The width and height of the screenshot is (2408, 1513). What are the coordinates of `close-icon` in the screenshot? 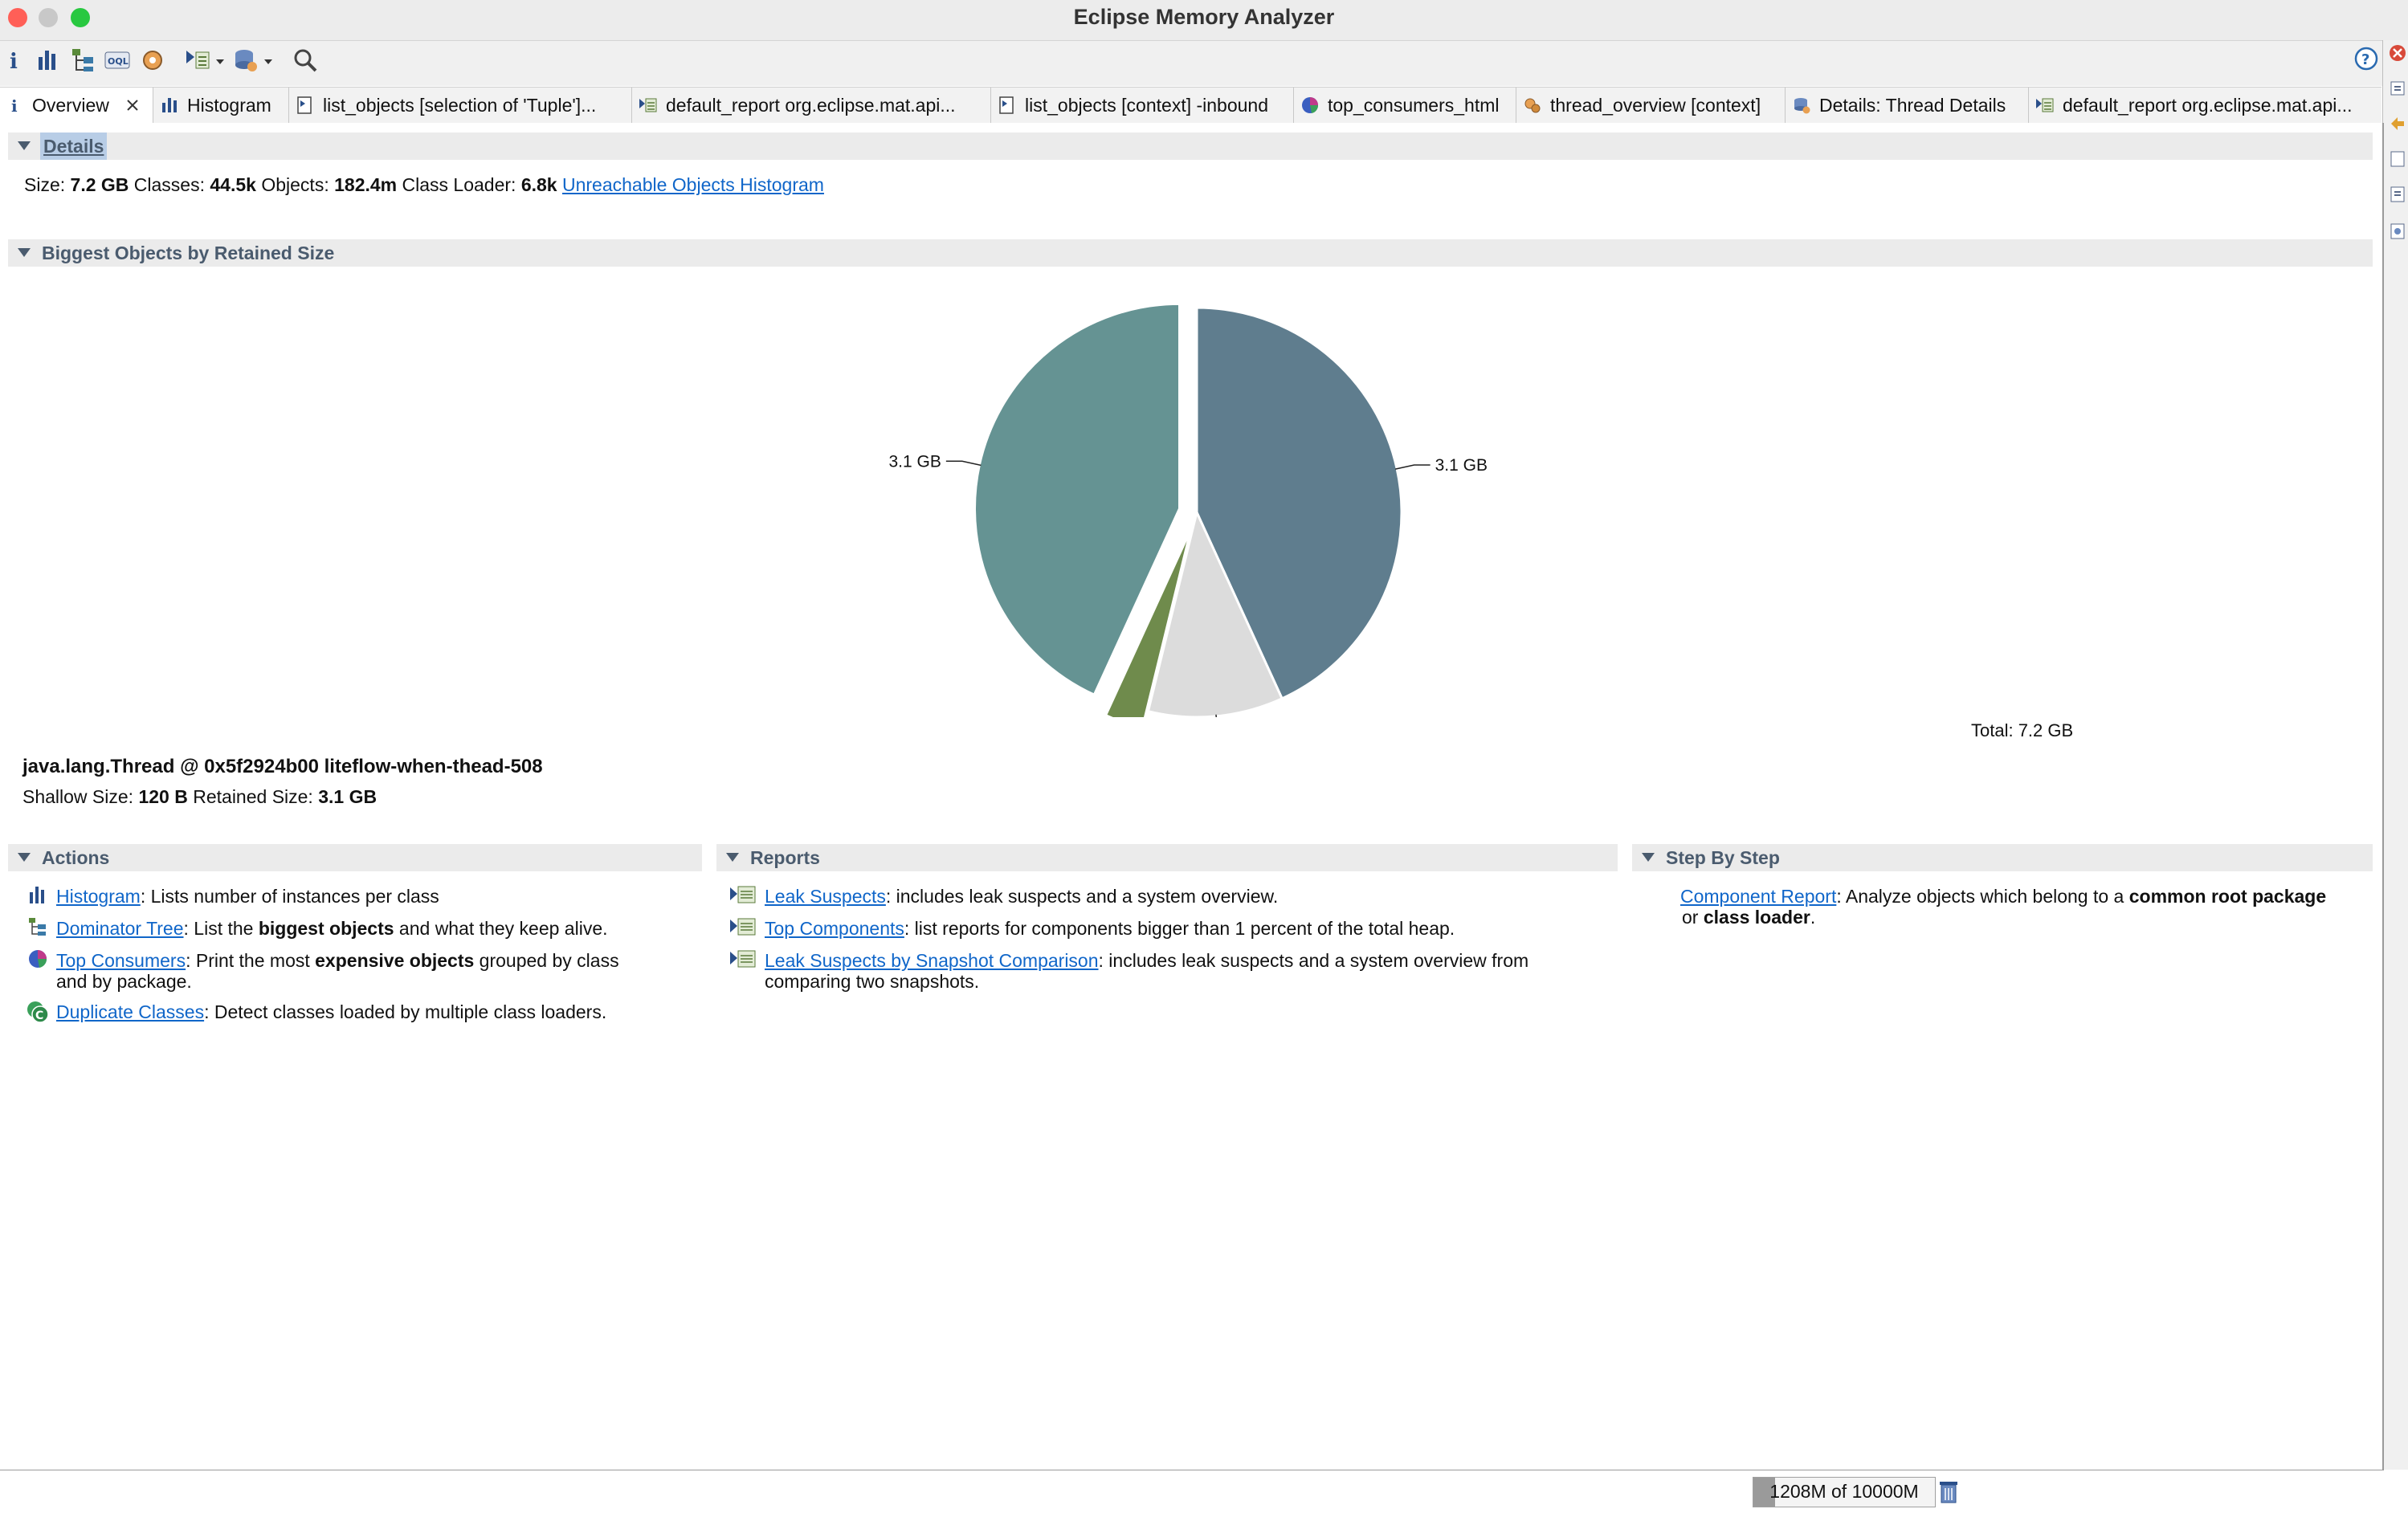 It's located at (132, 105).